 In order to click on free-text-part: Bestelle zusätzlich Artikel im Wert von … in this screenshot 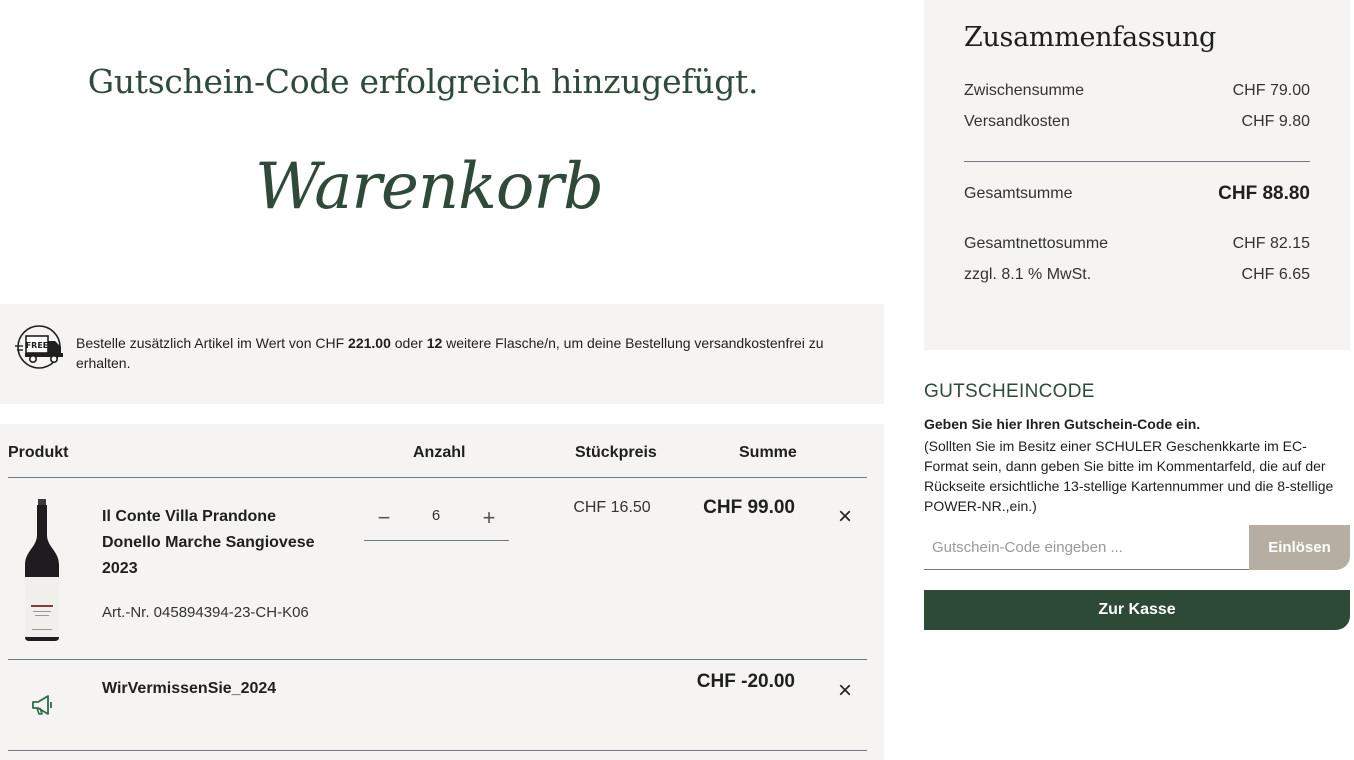, I will do `click(212, 343)`.